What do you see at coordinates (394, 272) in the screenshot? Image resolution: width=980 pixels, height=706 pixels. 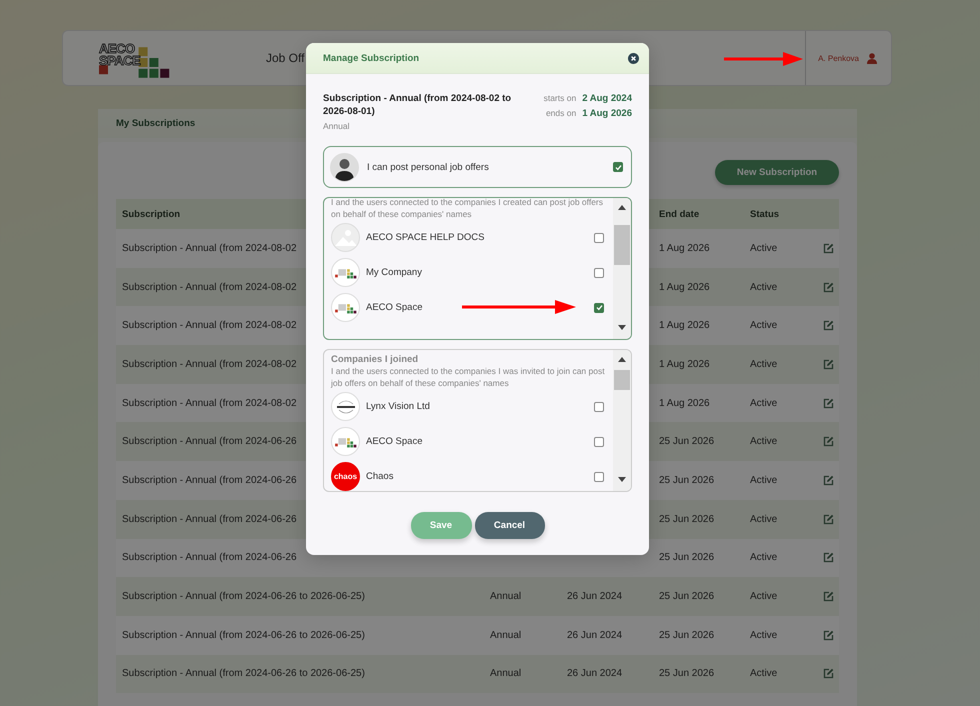 I see `company-name: My Company` at bounding box center [394, 272].